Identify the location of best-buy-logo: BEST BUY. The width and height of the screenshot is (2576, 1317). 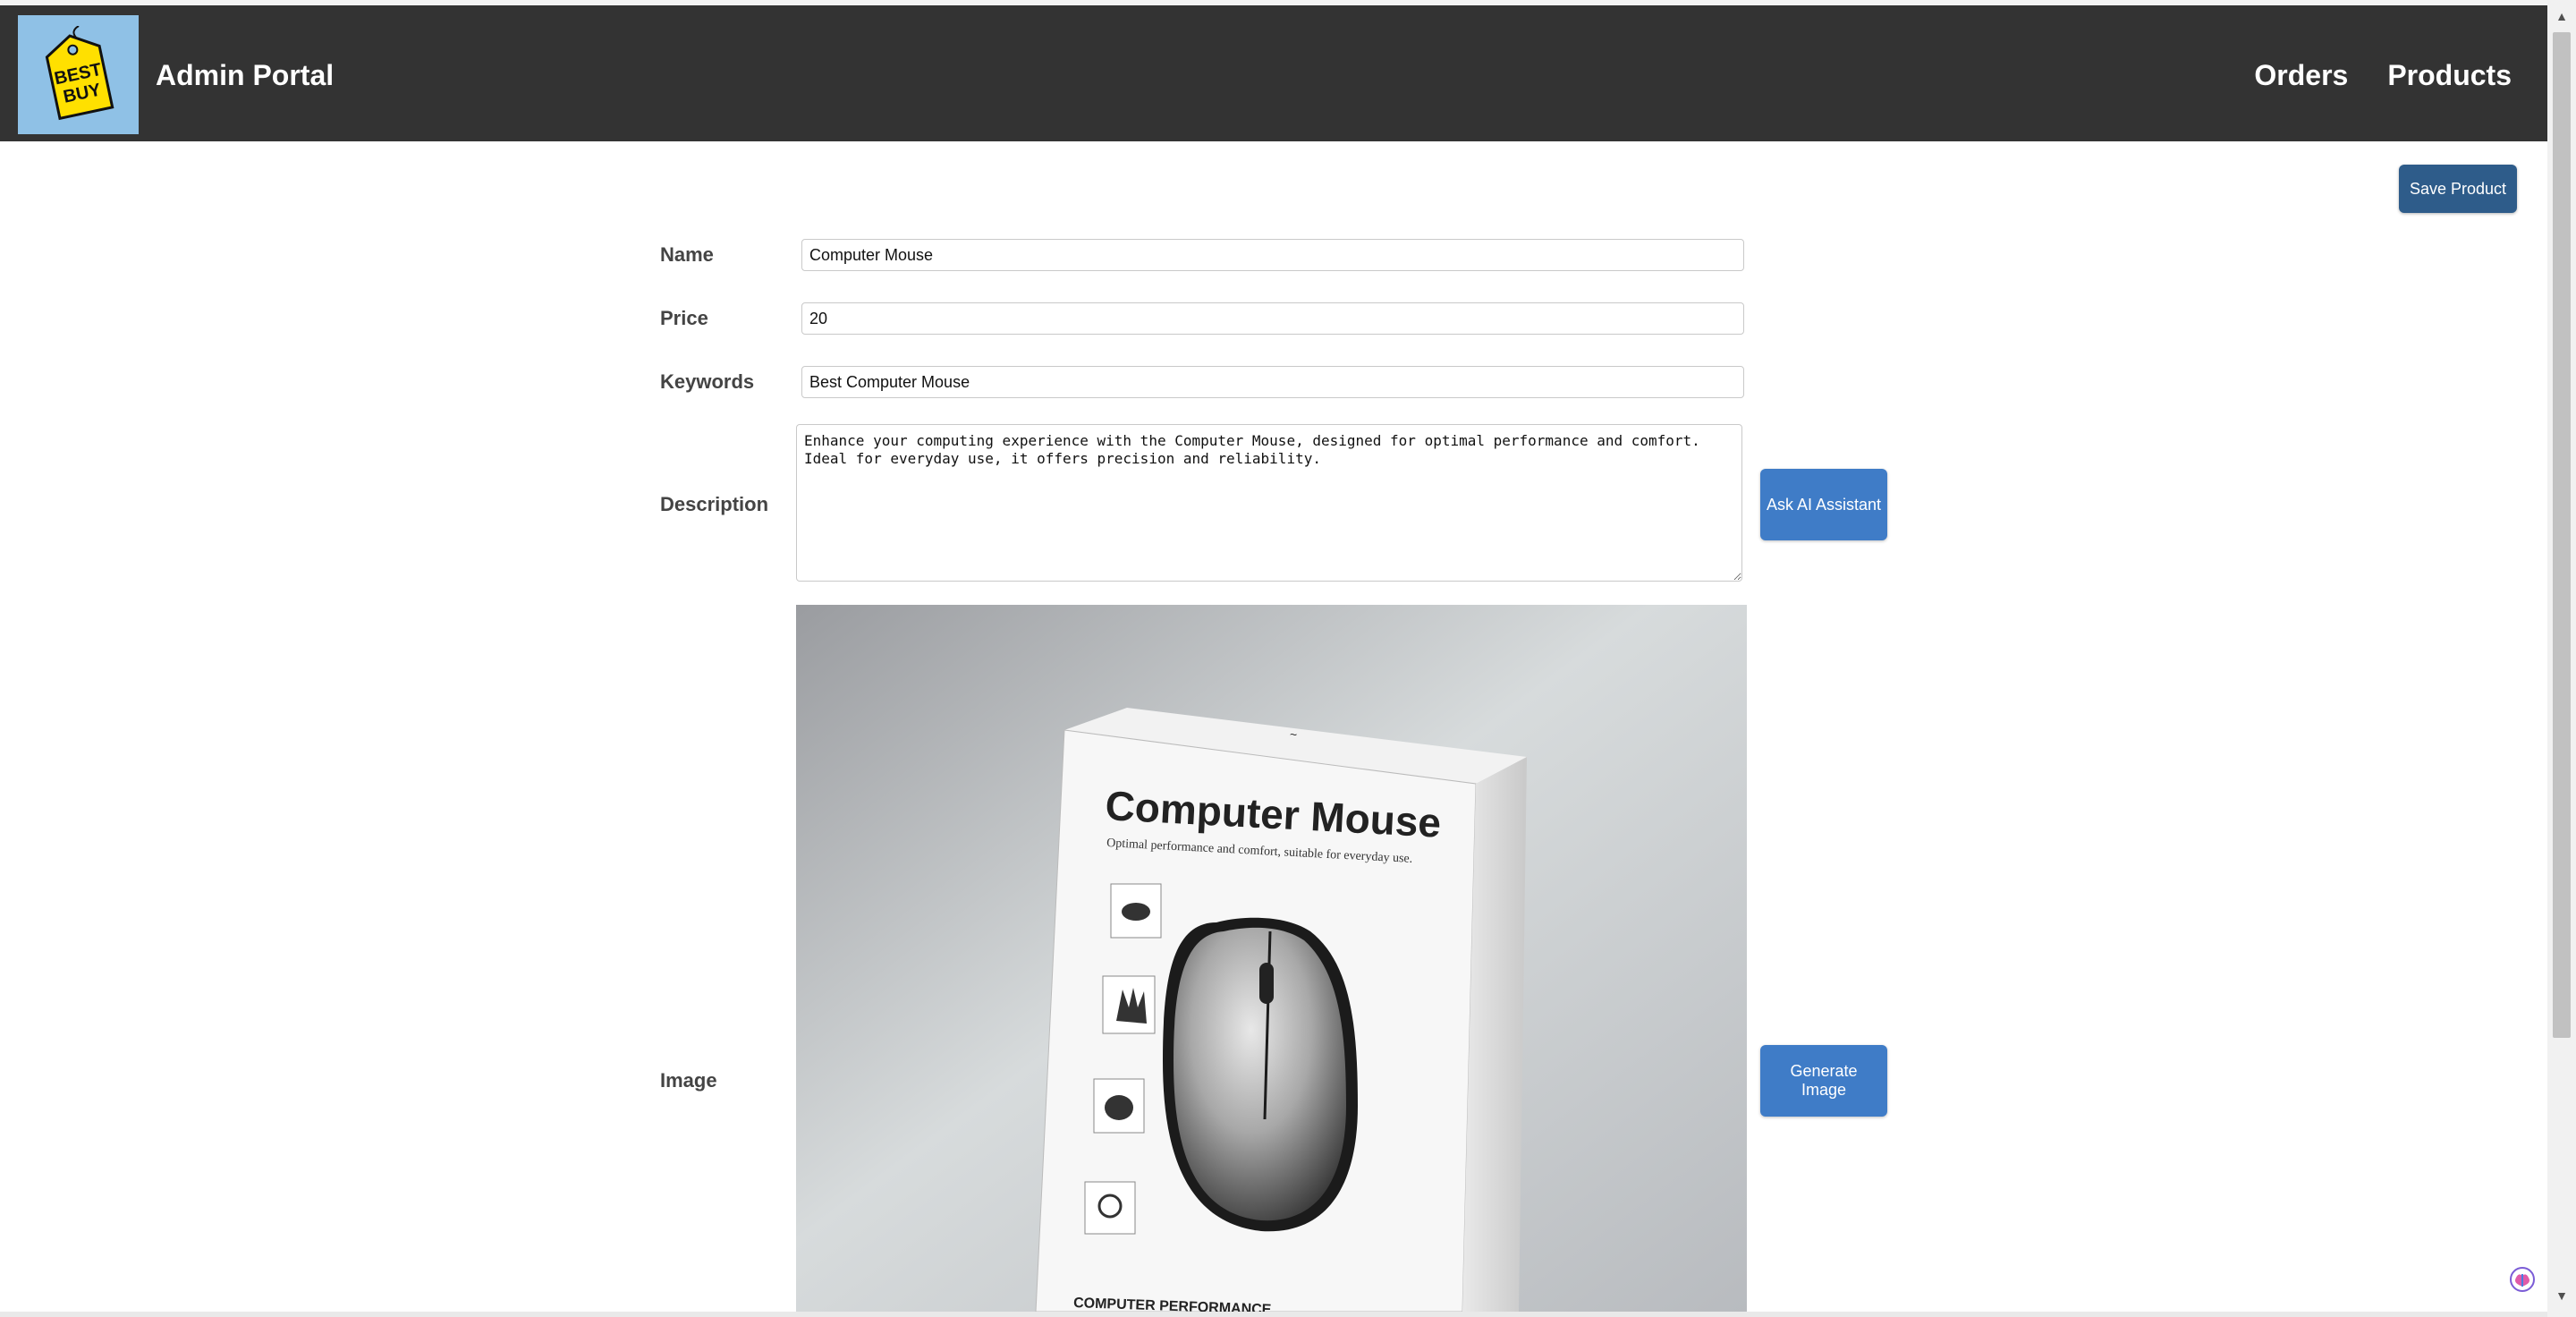
(78, 74).